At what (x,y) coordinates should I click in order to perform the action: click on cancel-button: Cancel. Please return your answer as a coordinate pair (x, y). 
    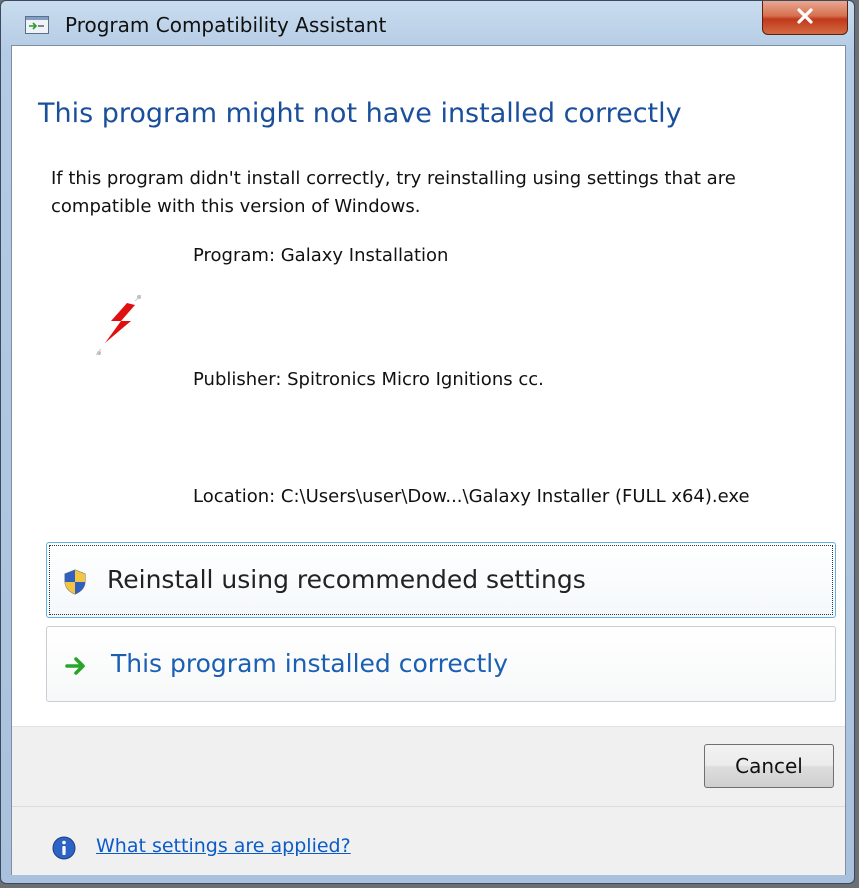
    Looking at the image, I should click on (769, 766).